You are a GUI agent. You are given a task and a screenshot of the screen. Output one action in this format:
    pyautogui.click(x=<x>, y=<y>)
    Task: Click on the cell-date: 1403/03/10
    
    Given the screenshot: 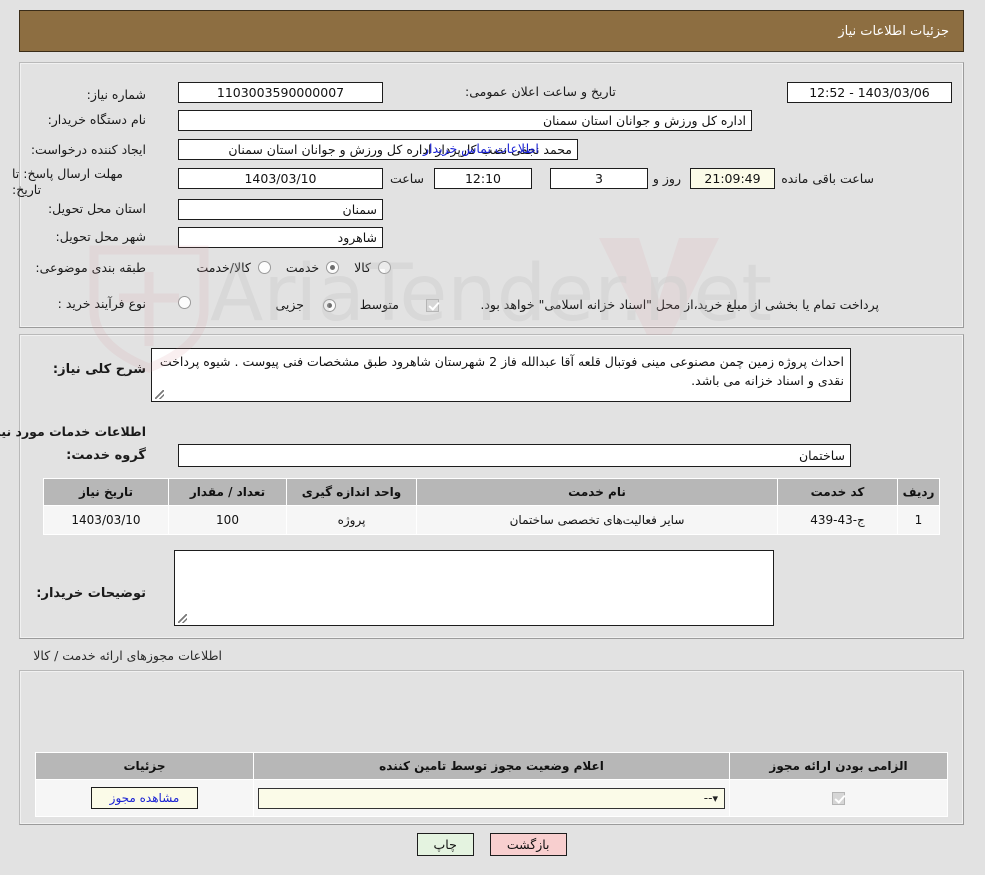 What is the action you would take?
    pyautogui.click(x=107, y=520)
    